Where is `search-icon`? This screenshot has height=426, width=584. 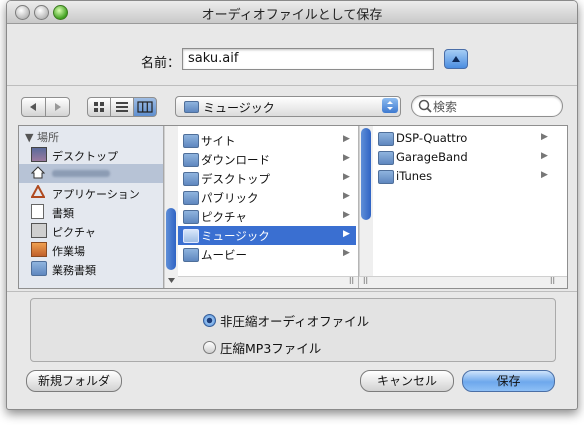 search-icon is located at coordinates (425, 106).